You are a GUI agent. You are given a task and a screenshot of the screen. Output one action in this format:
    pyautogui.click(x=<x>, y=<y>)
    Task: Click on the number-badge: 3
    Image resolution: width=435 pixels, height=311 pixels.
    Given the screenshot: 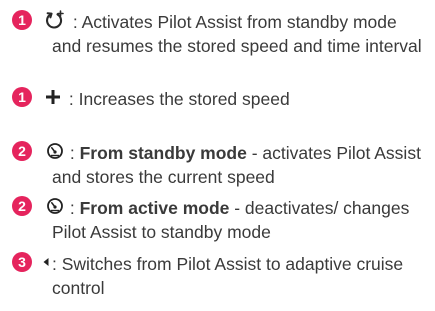 What is the action you would take?
    pyautogui.click(x=22, y=262)
    